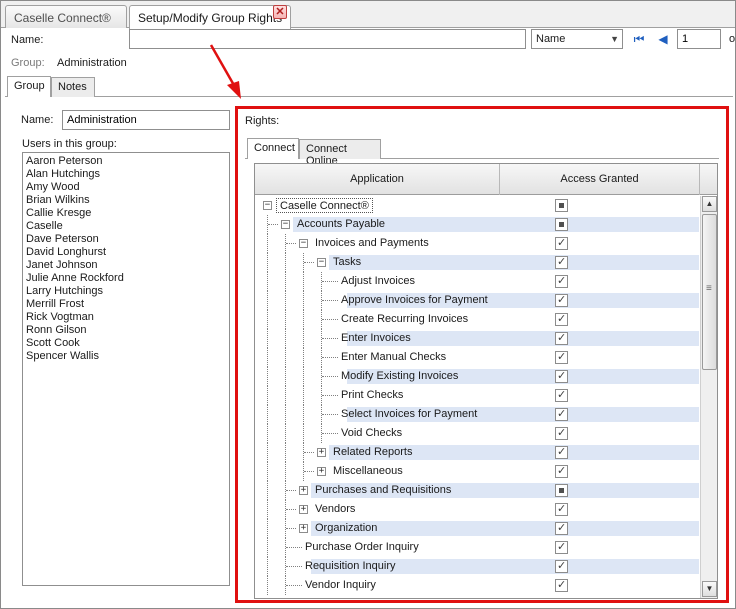  Describe the element at coordinates (126, 161) in the screenshot. I see `user-list-item: Aaron Peterson` at that location.